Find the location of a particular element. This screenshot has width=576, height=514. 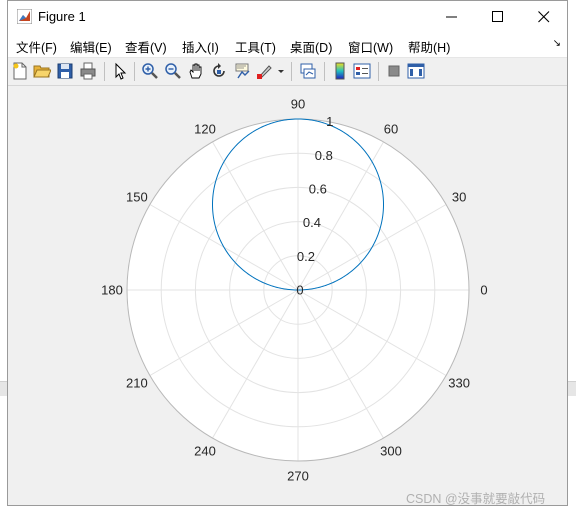

theta-tick-label: 60 is located at coordinates (391, 128).